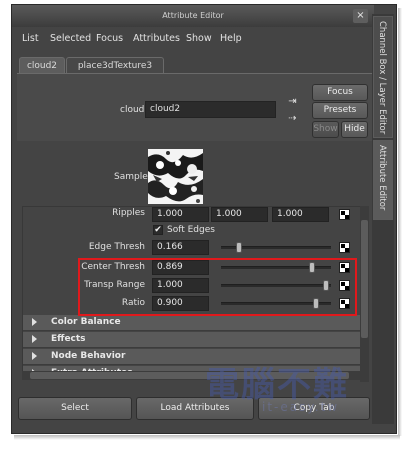  What do you see at coordinates (191, 323) in the screenshot?
I see `section-color-balance: Color Balance` at bounding box center [191, 323].